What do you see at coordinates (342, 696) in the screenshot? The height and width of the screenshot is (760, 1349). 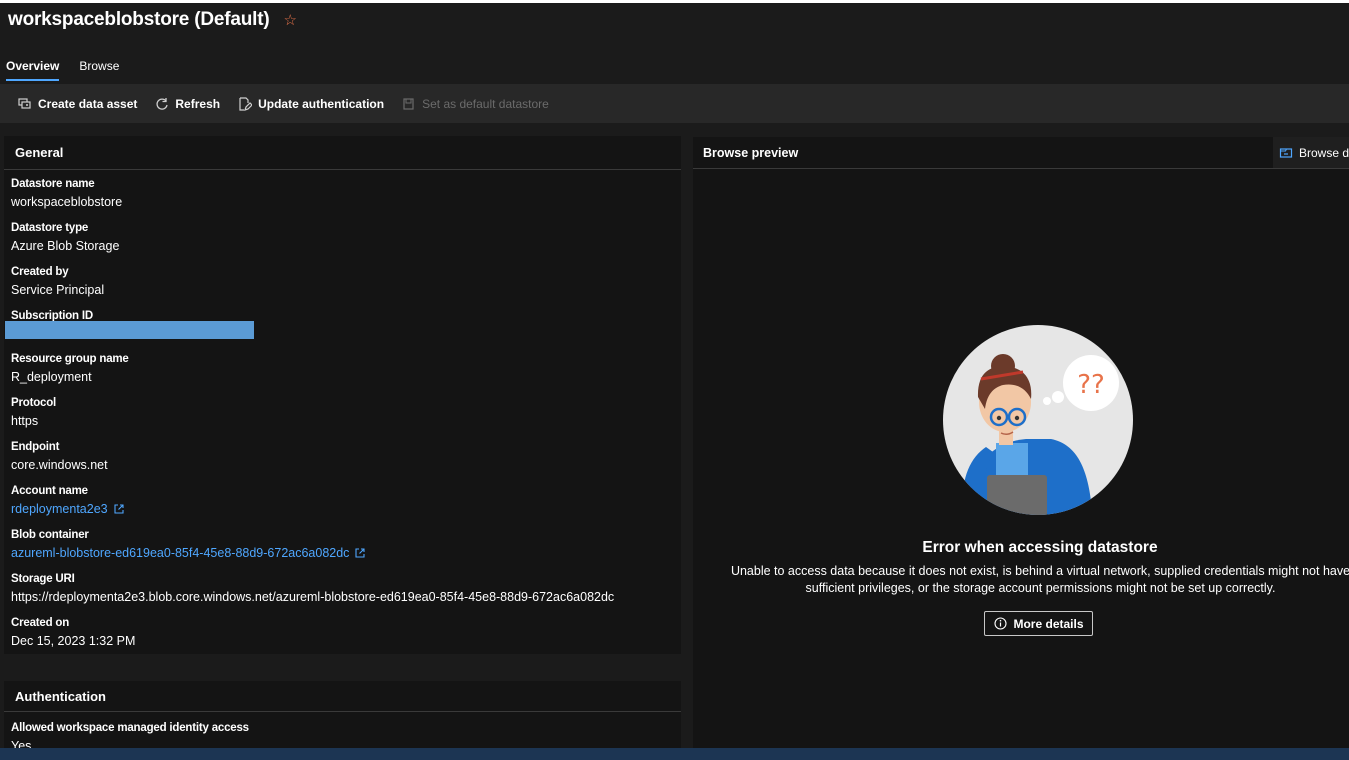 I see `authentication-heading: Authentication` at bounding box center [342, 696].